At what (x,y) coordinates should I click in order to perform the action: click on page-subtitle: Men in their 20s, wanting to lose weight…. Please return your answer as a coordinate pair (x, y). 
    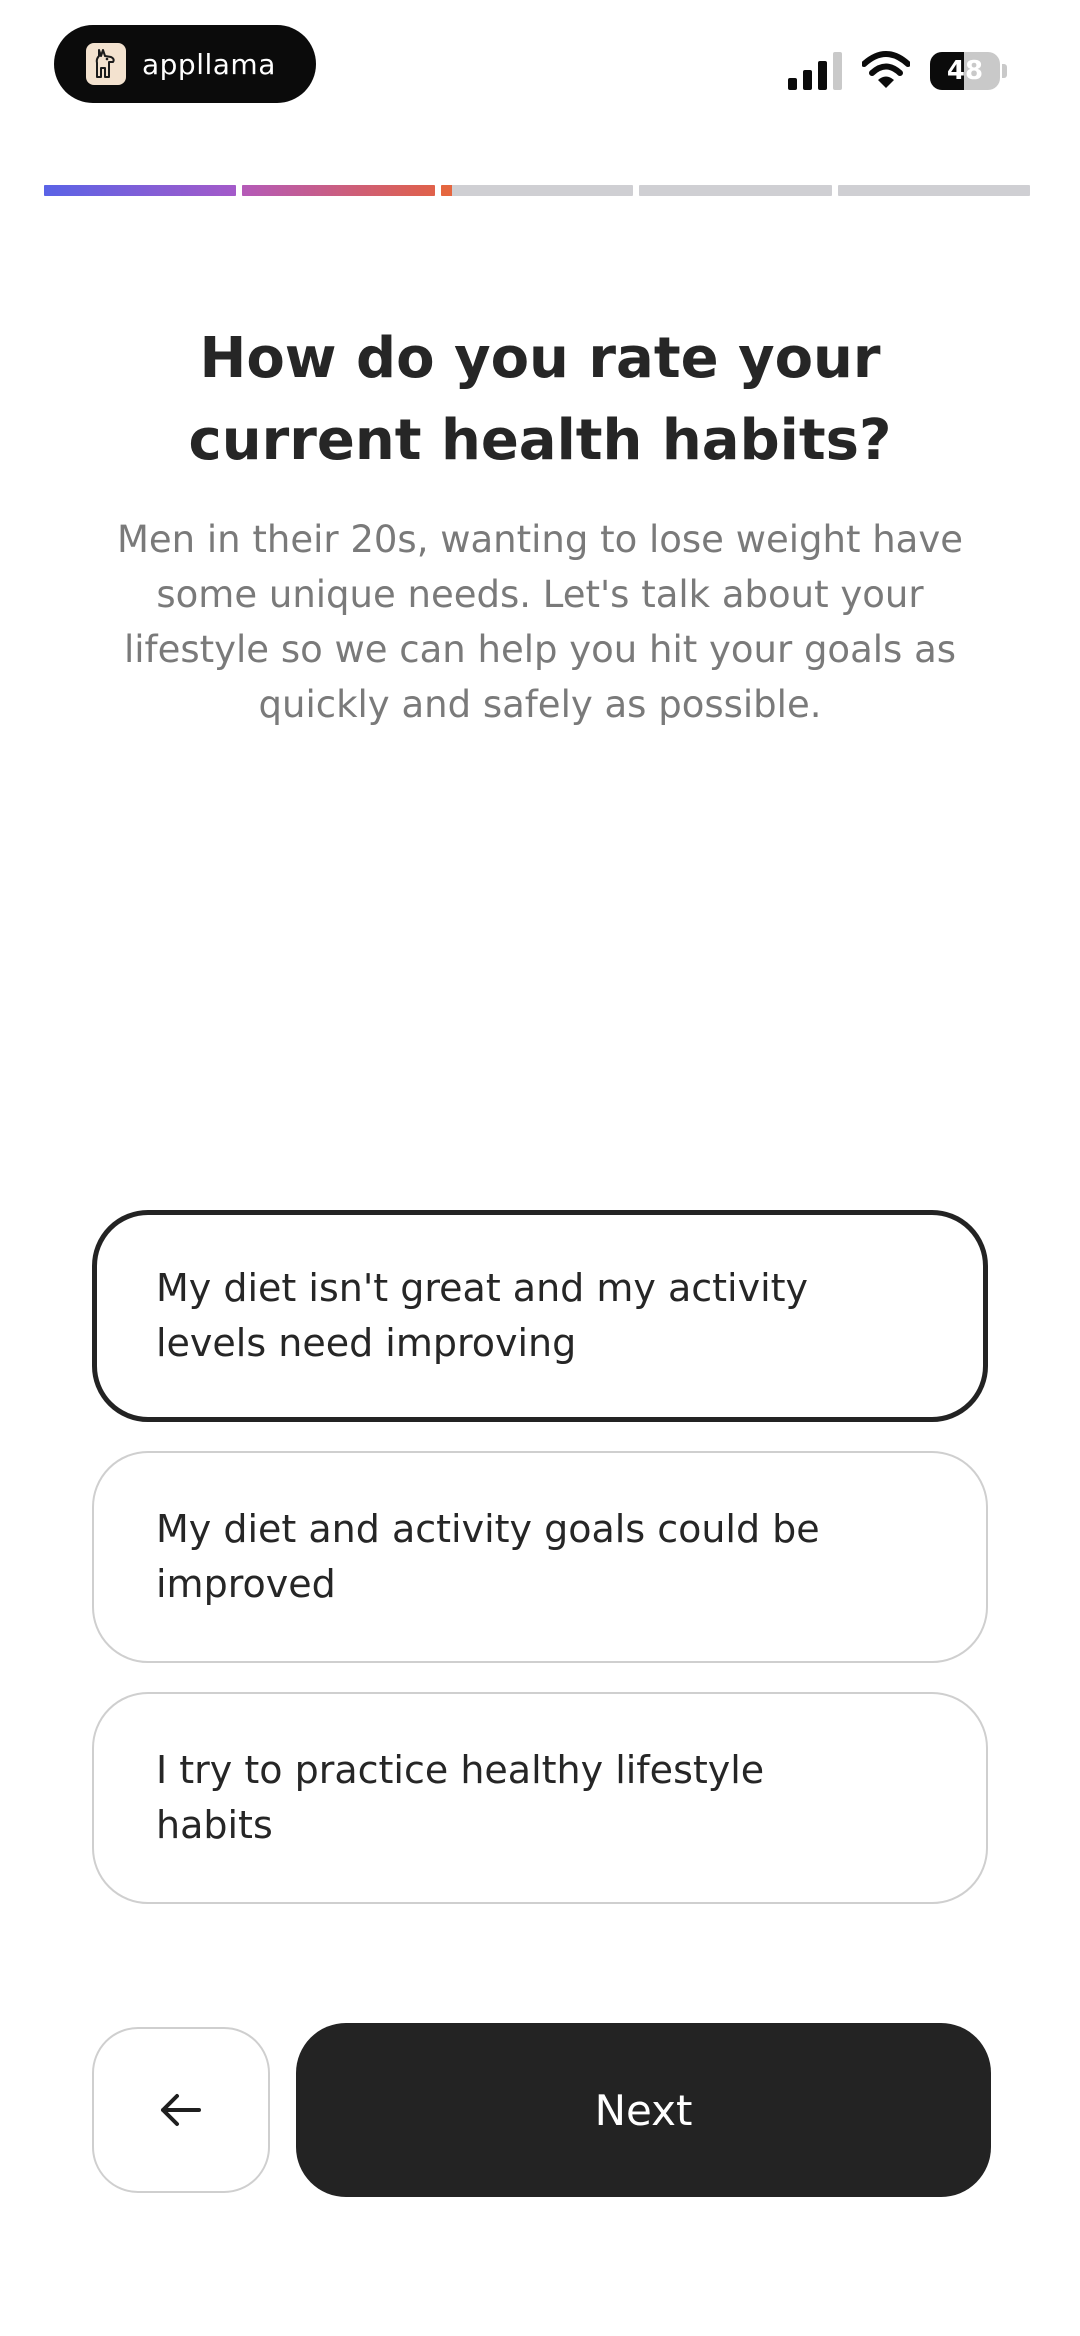
    Looking at the image, I should click on (540, 622).